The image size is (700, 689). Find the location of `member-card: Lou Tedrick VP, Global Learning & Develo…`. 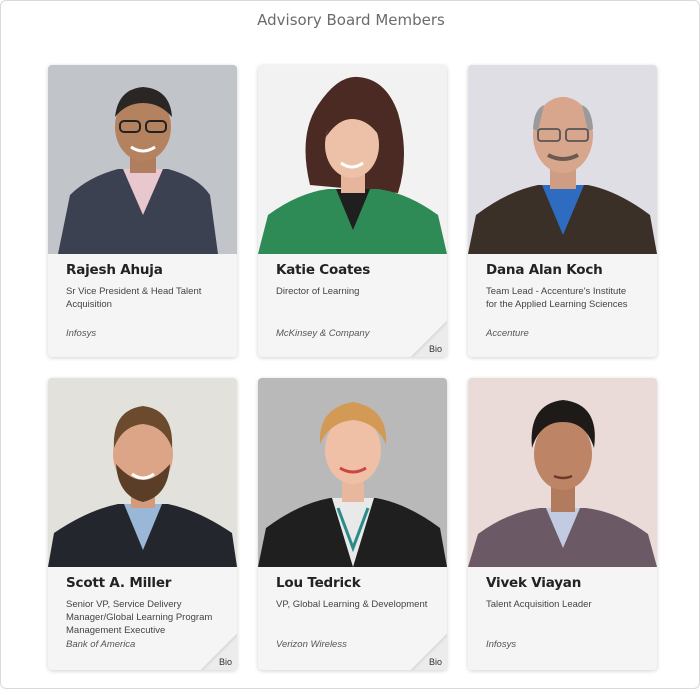

member-card: Lou Tedrick VP, Global Learning & Develo… is located at coordinates (352, 524).